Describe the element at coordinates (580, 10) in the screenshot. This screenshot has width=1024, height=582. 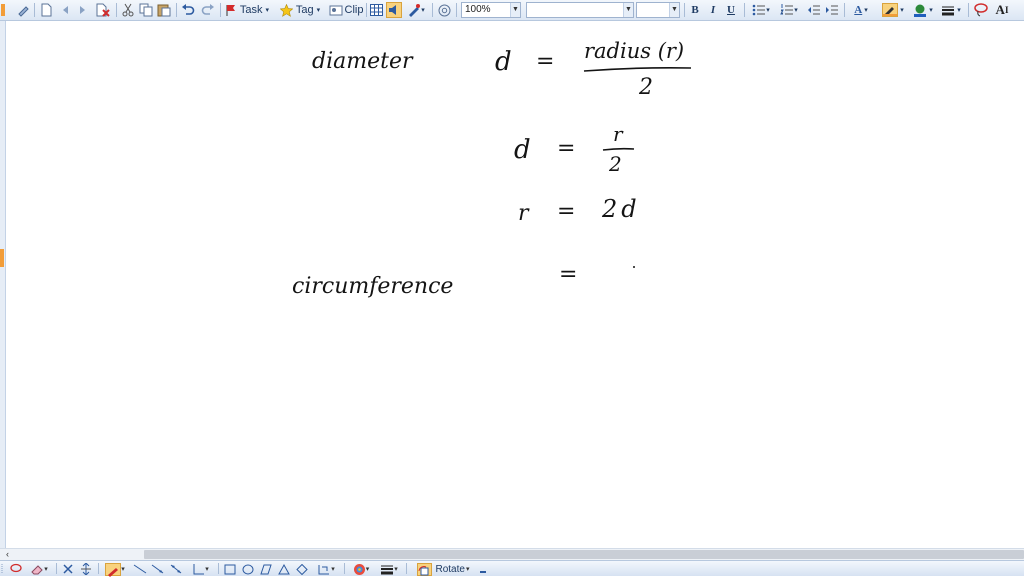
I see `font-name-select: ▼` at that location.